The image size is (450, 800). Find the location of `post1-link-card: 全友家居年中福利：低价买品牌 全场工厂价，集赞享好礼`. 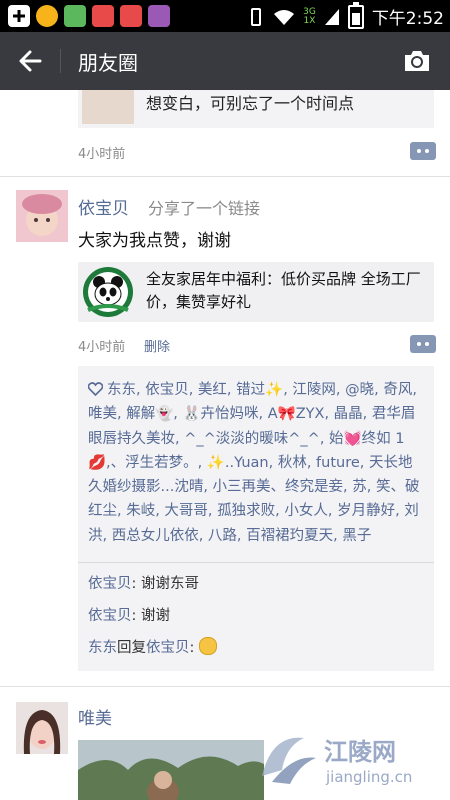

post1-link-card: 全友家居年中福利：低价买品牌 全场工厂价，集赞享好礼 is located at coordinates (256, 292).